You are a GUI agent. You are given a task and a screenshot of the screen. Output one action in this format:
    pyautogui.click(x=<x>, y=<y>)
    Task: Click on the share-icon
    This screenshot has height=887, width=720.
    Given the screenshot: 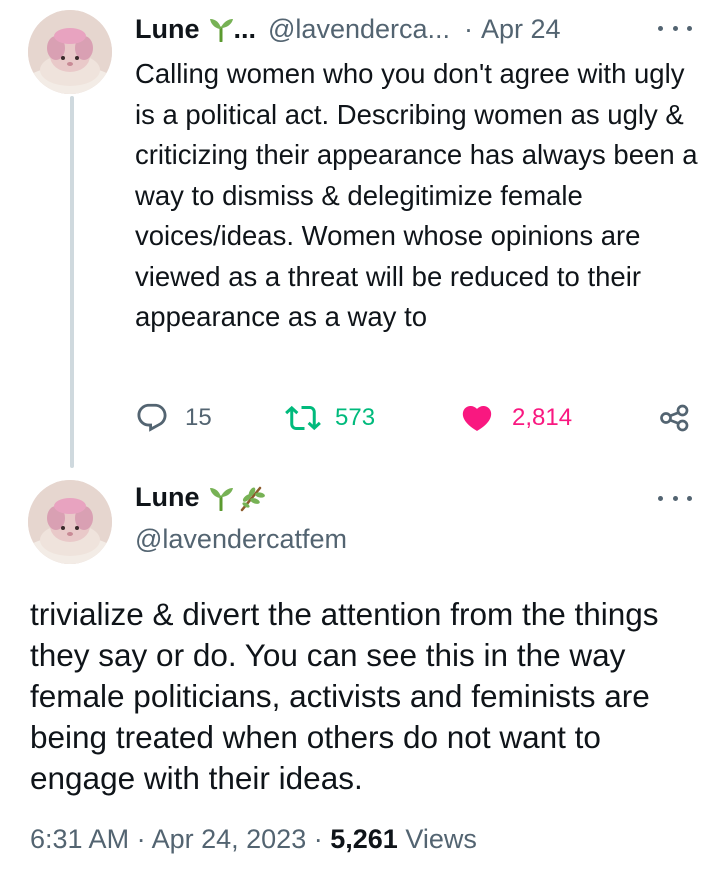 What is the action you would take?
    pyautogui.click(x=674, y=418)
    